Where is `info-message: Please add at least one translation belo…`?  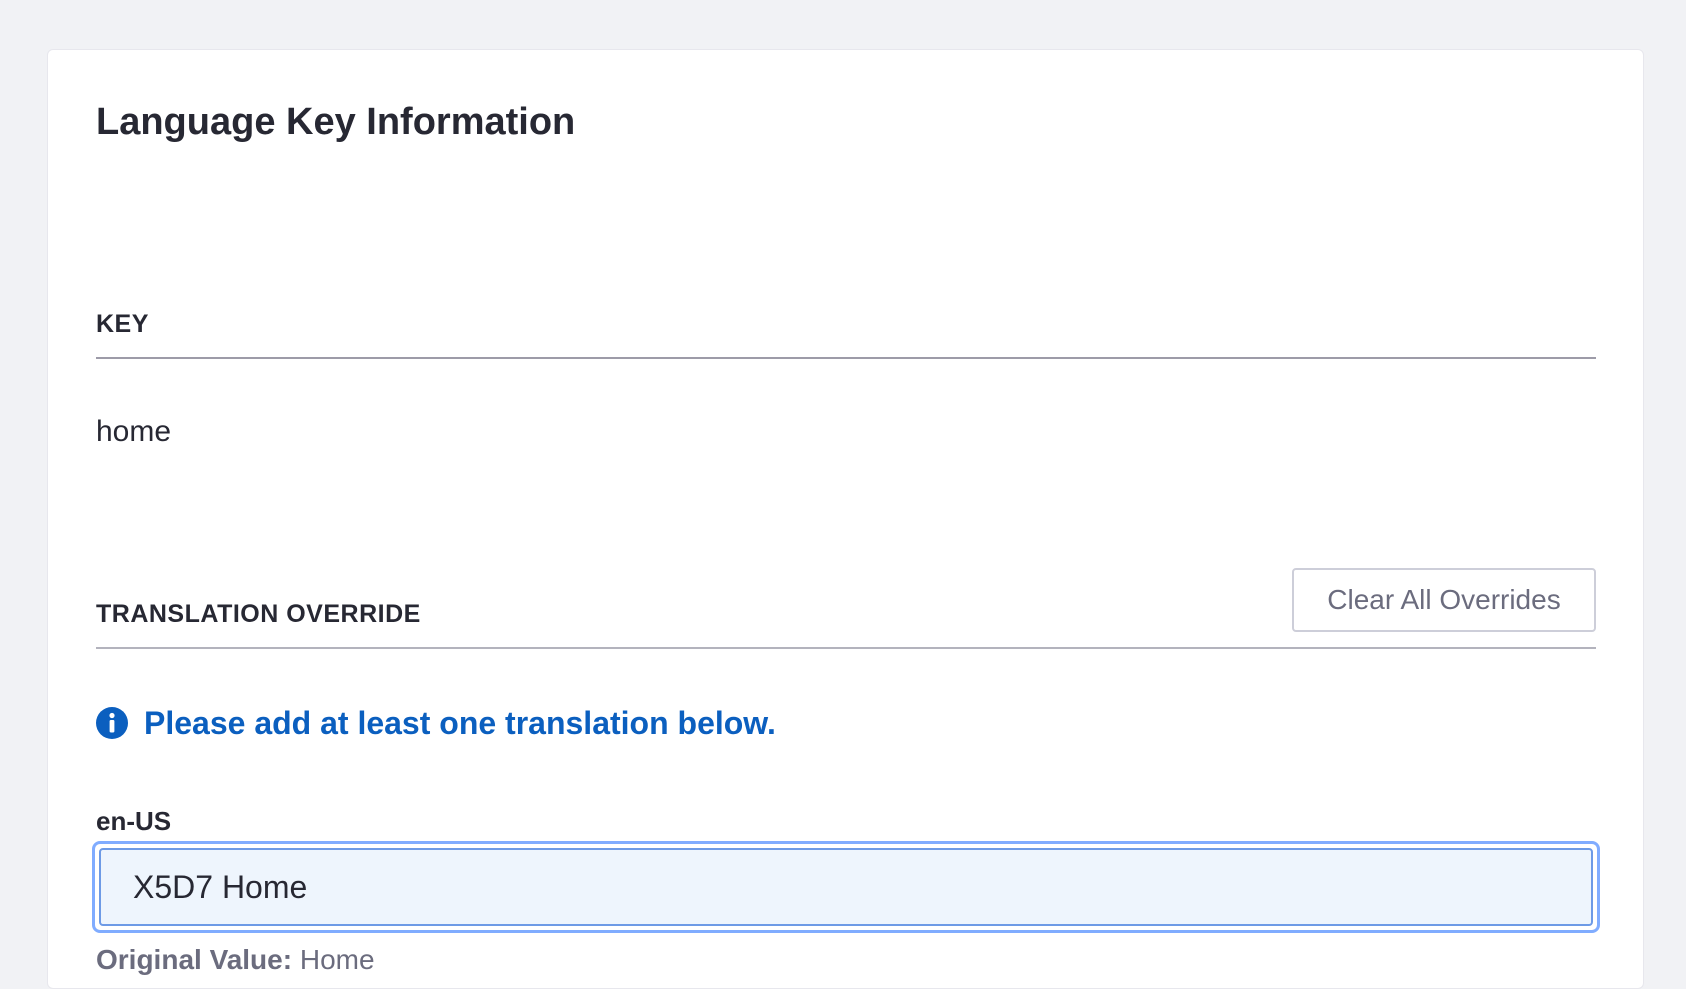 info-message: Please add at least one translation belo… is located at coordinates (436, 723).